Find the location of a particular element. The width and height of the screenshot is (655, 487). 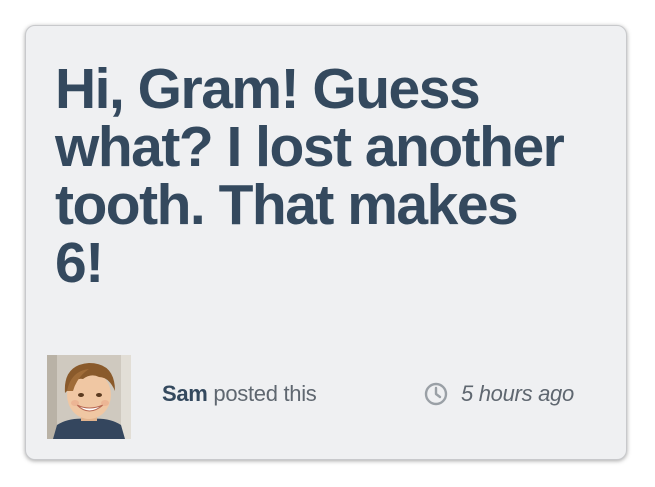

author-line: Sam posted this is located at coordinates (239, 394).